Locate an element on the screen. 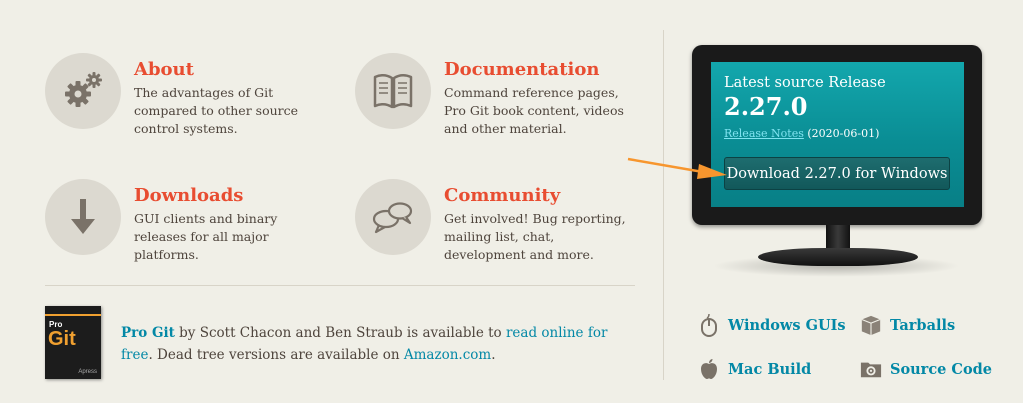  source-code-link: Source Code is located at coordinates (926, 369).